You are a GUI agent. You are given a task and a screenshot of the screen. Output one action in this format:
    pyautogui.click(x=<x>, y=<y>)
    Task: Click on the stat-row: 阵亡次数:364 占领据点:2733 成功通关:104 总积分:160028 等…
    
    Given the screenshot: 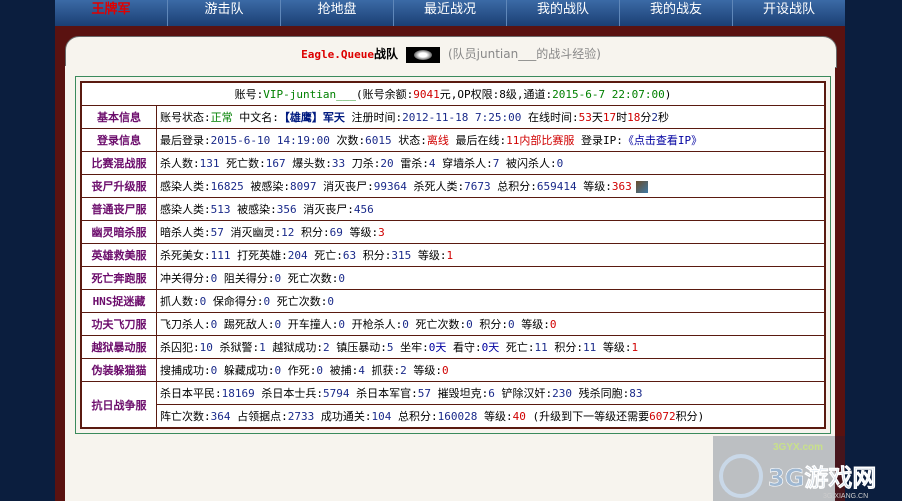 What is the action you would take?
    pyautogui.click(x=453, y=416)
    